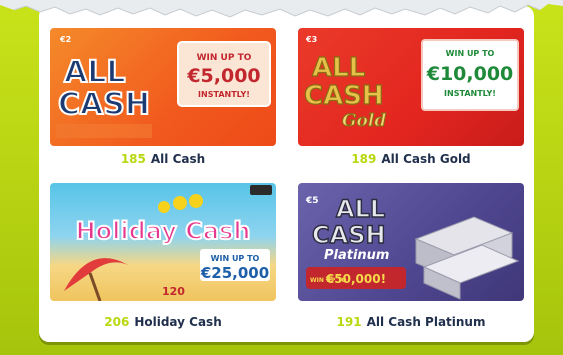 This screenshot has width=563, height=355. I want to click on game-number: 191, so click(349, 322).